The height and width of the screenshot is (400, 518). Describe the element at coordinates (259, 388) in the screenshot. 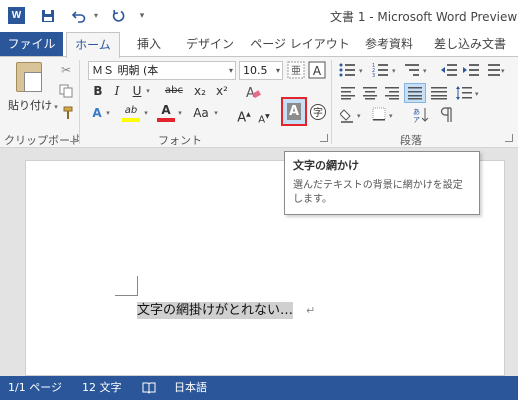

I see `status-bar: 1/1 ページ 12 文字 日本語` at that location.